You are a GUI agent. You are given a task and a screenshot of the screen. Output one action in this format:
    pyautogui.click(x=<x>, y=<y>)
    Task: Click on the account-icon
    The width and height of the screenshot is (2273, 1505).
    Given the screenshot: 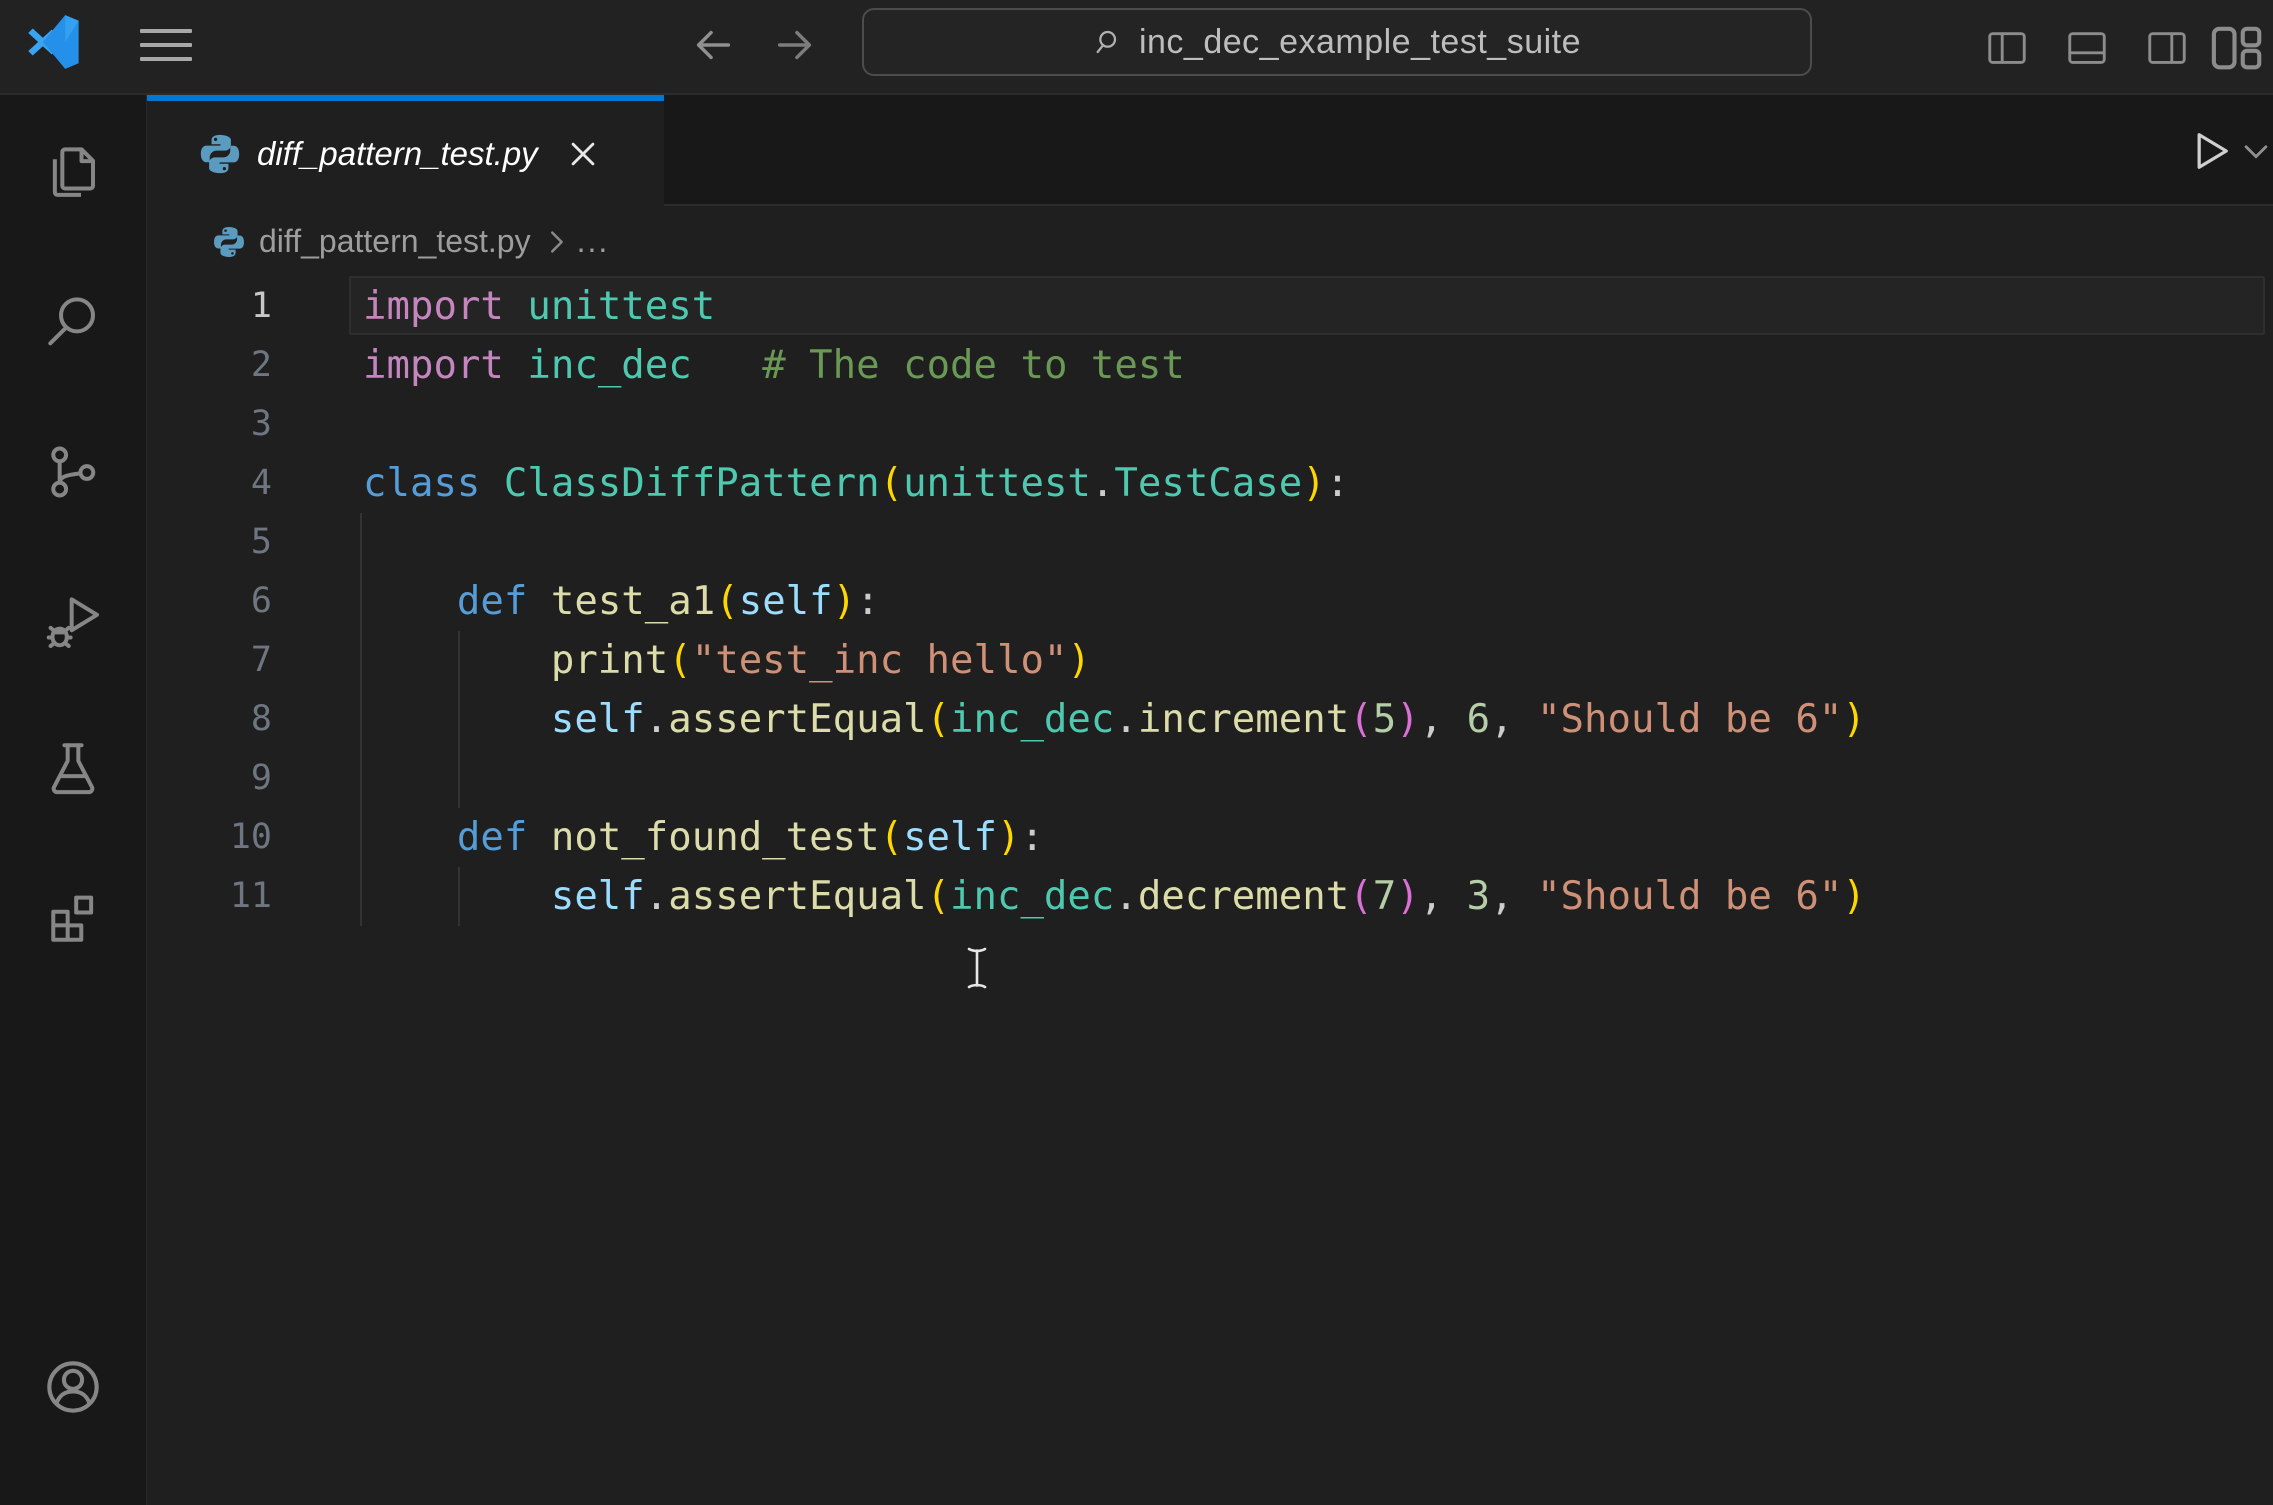 What is the action you would take?
    pyautogui.click(x=73, y=1387)
    